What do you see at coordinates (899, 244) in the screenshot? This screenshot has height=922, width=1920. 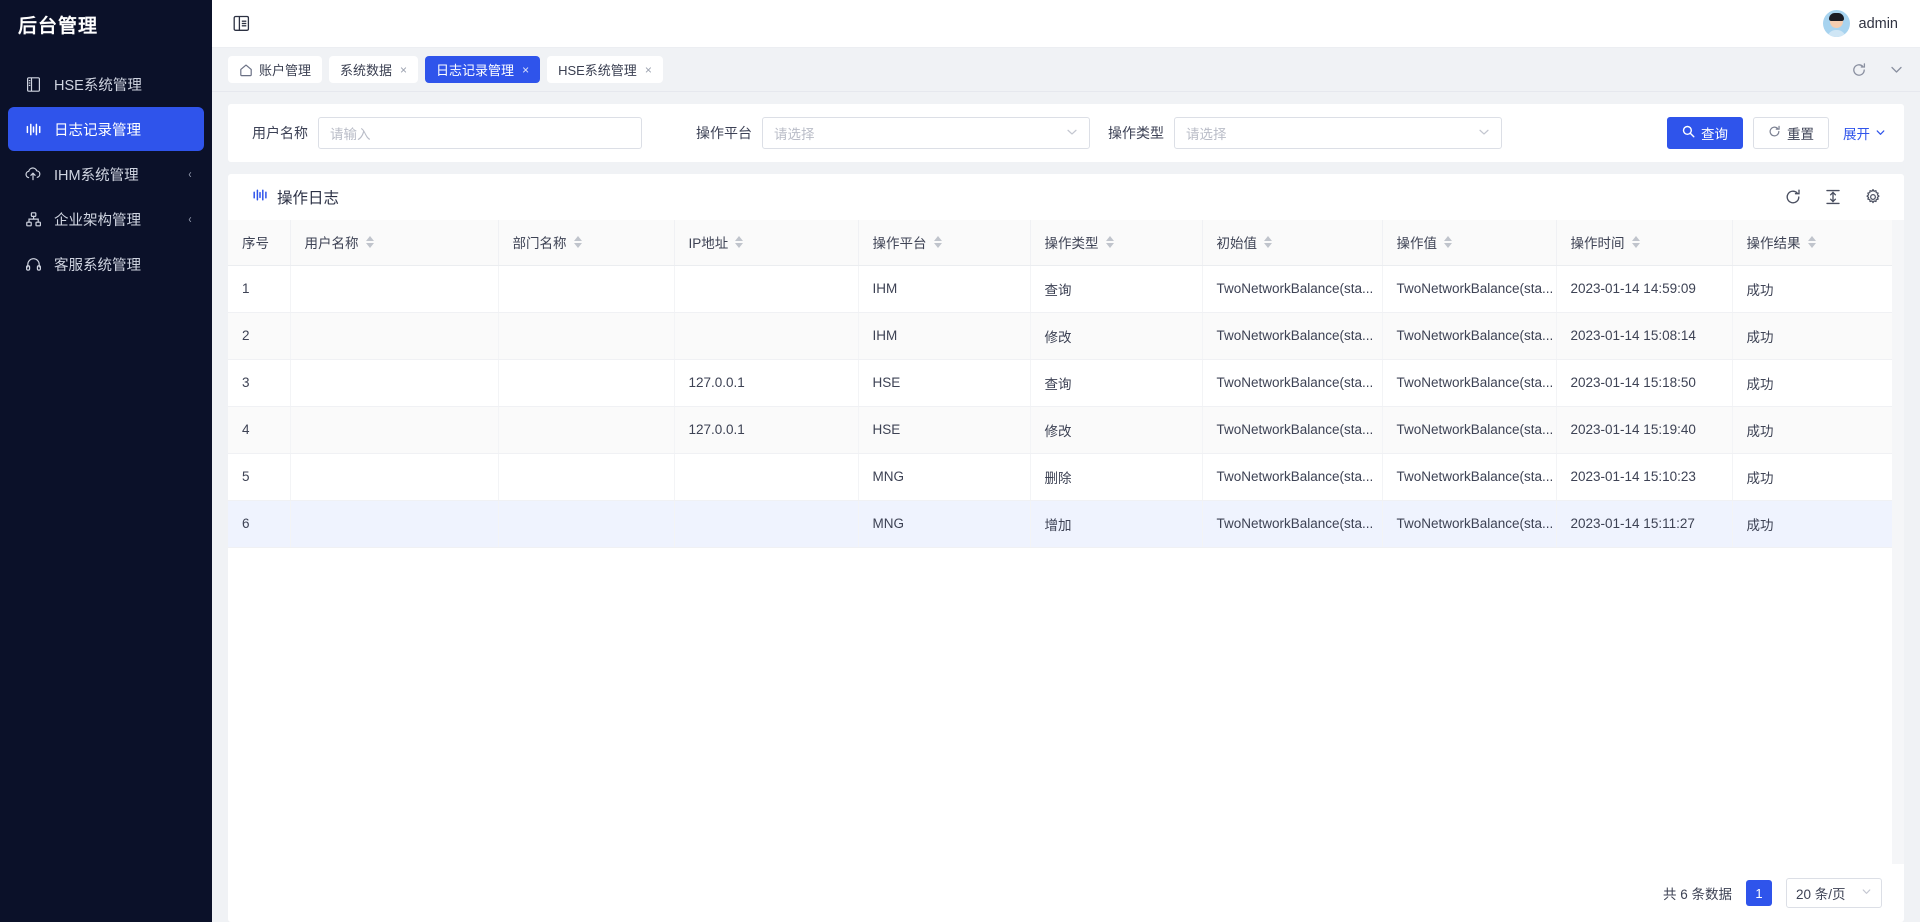 I see `column-header-label: 操作平台` at bounding box center [899, 244].